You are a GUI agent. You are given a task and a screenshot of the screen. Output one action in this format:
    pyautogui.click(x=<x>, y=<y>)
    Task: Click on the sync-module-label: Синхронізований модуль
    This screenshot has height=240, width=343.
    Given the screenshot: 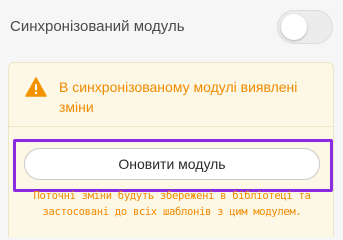 What is the action you would take?
    pyautogui.click(x=97, y=26)
    